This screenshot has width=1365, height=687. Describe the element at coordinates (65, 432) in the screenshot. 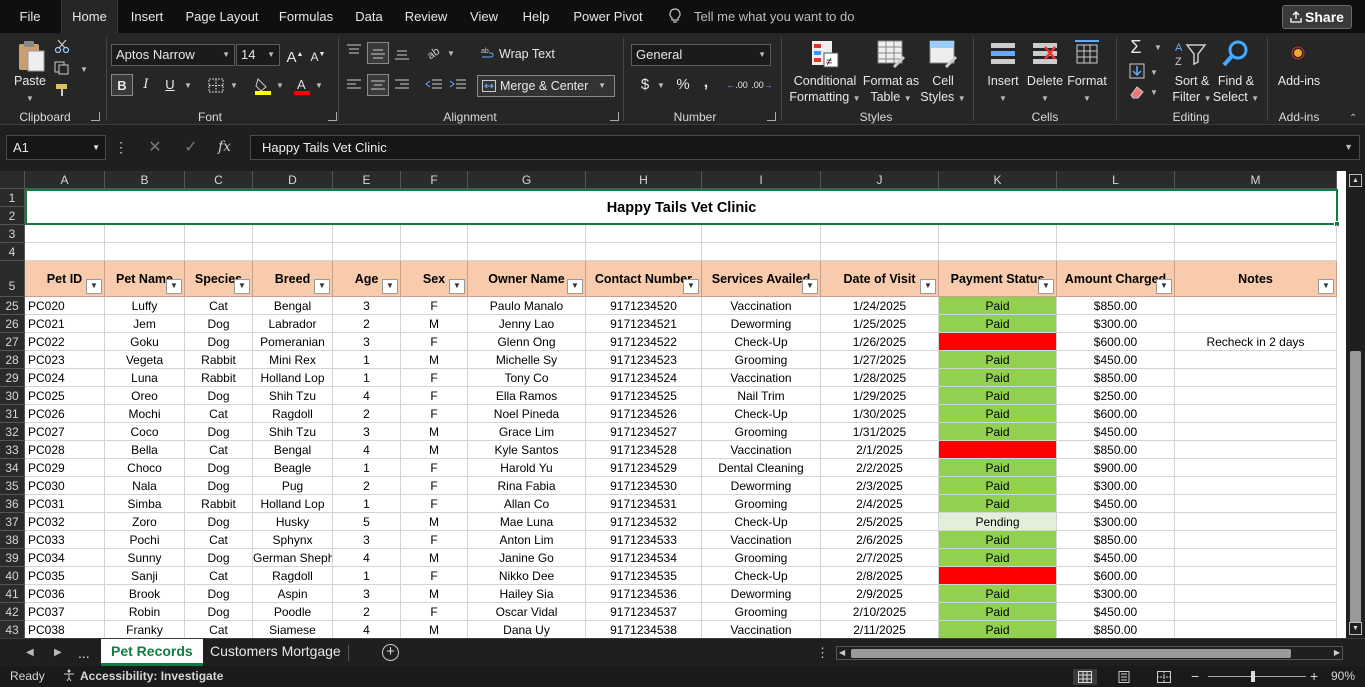

I see `table-cell: PC027` at that location.